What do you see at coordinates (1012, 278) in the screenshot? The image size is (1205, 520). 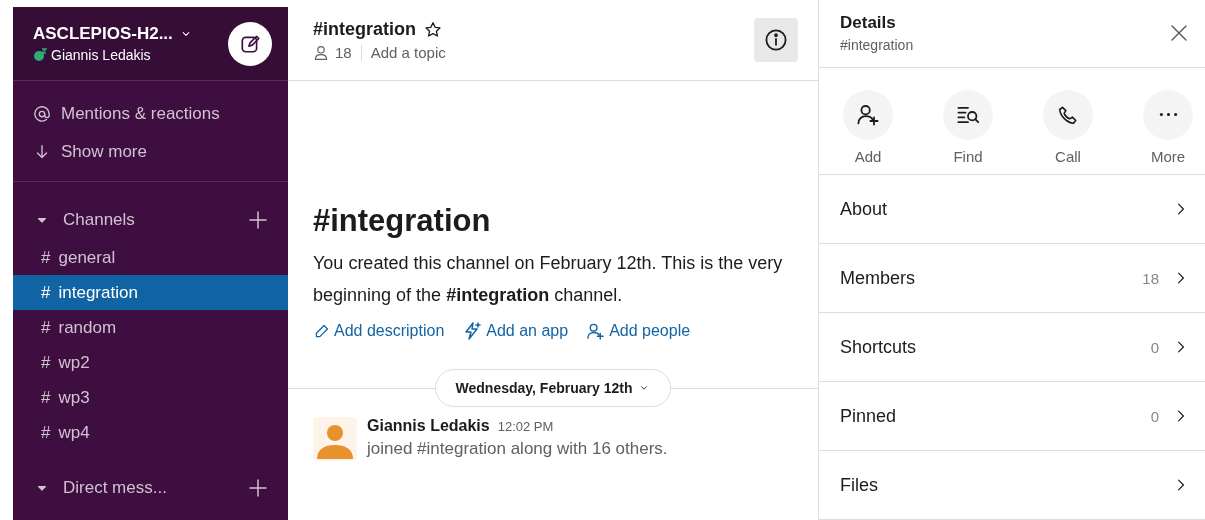 I see `details-row: Members 18` at bounding box center [1012, 278].